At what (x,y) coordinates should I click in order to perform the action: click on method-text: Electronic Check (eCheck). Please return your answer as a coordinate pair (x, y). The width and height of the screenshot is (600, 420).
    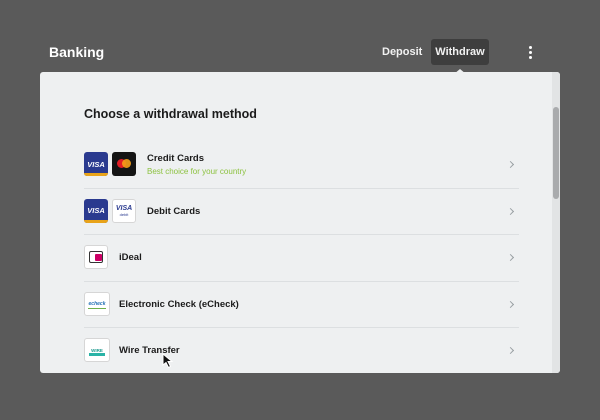
    Looking at the image, I should click on (179, 305).